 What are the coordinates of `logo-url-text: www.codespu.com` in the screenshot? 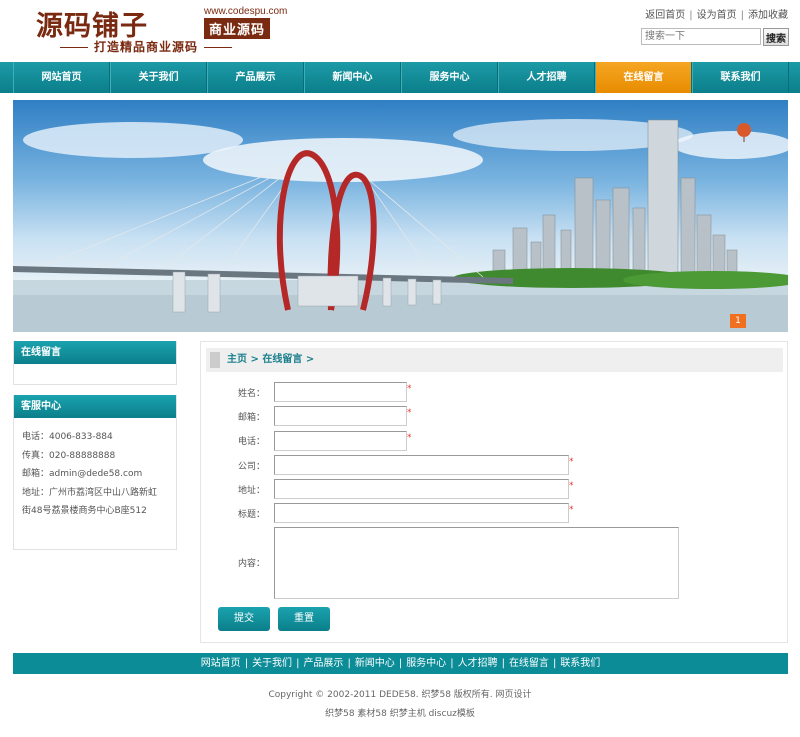 It's located at (246, 11).